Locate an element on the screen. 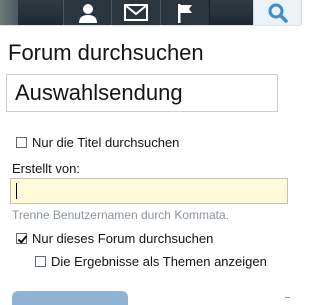 This screenshot has width=320, height=305. search-submit-button is located at coordinates (70, 298).